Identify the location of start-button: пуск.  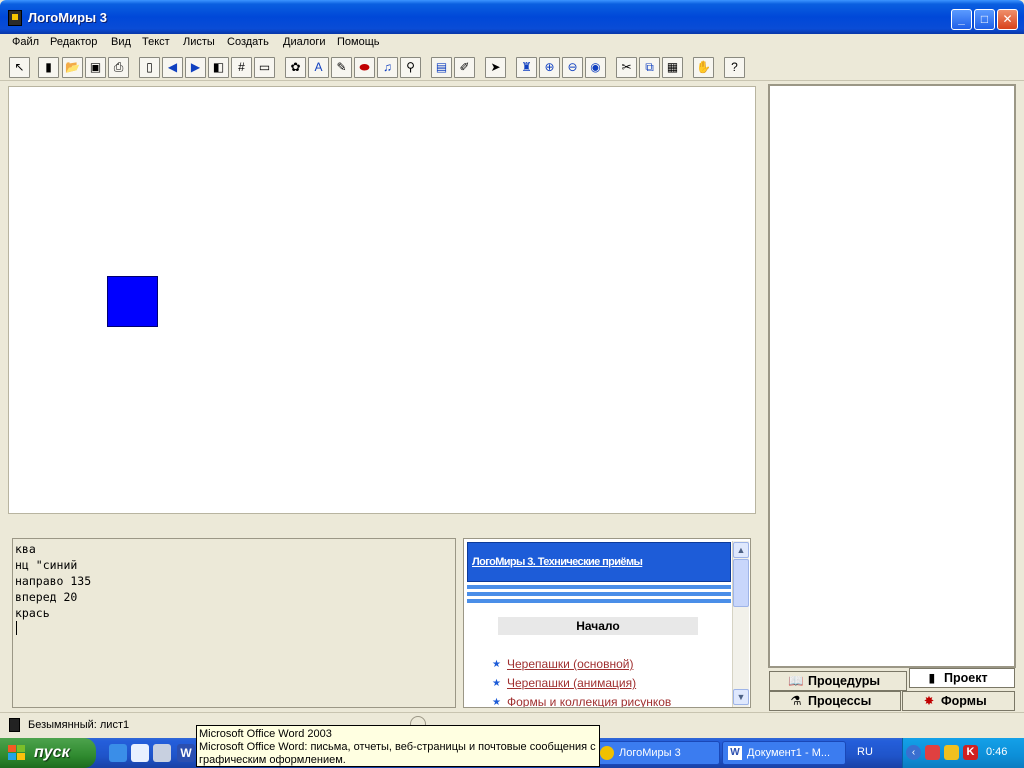
(48, 753).